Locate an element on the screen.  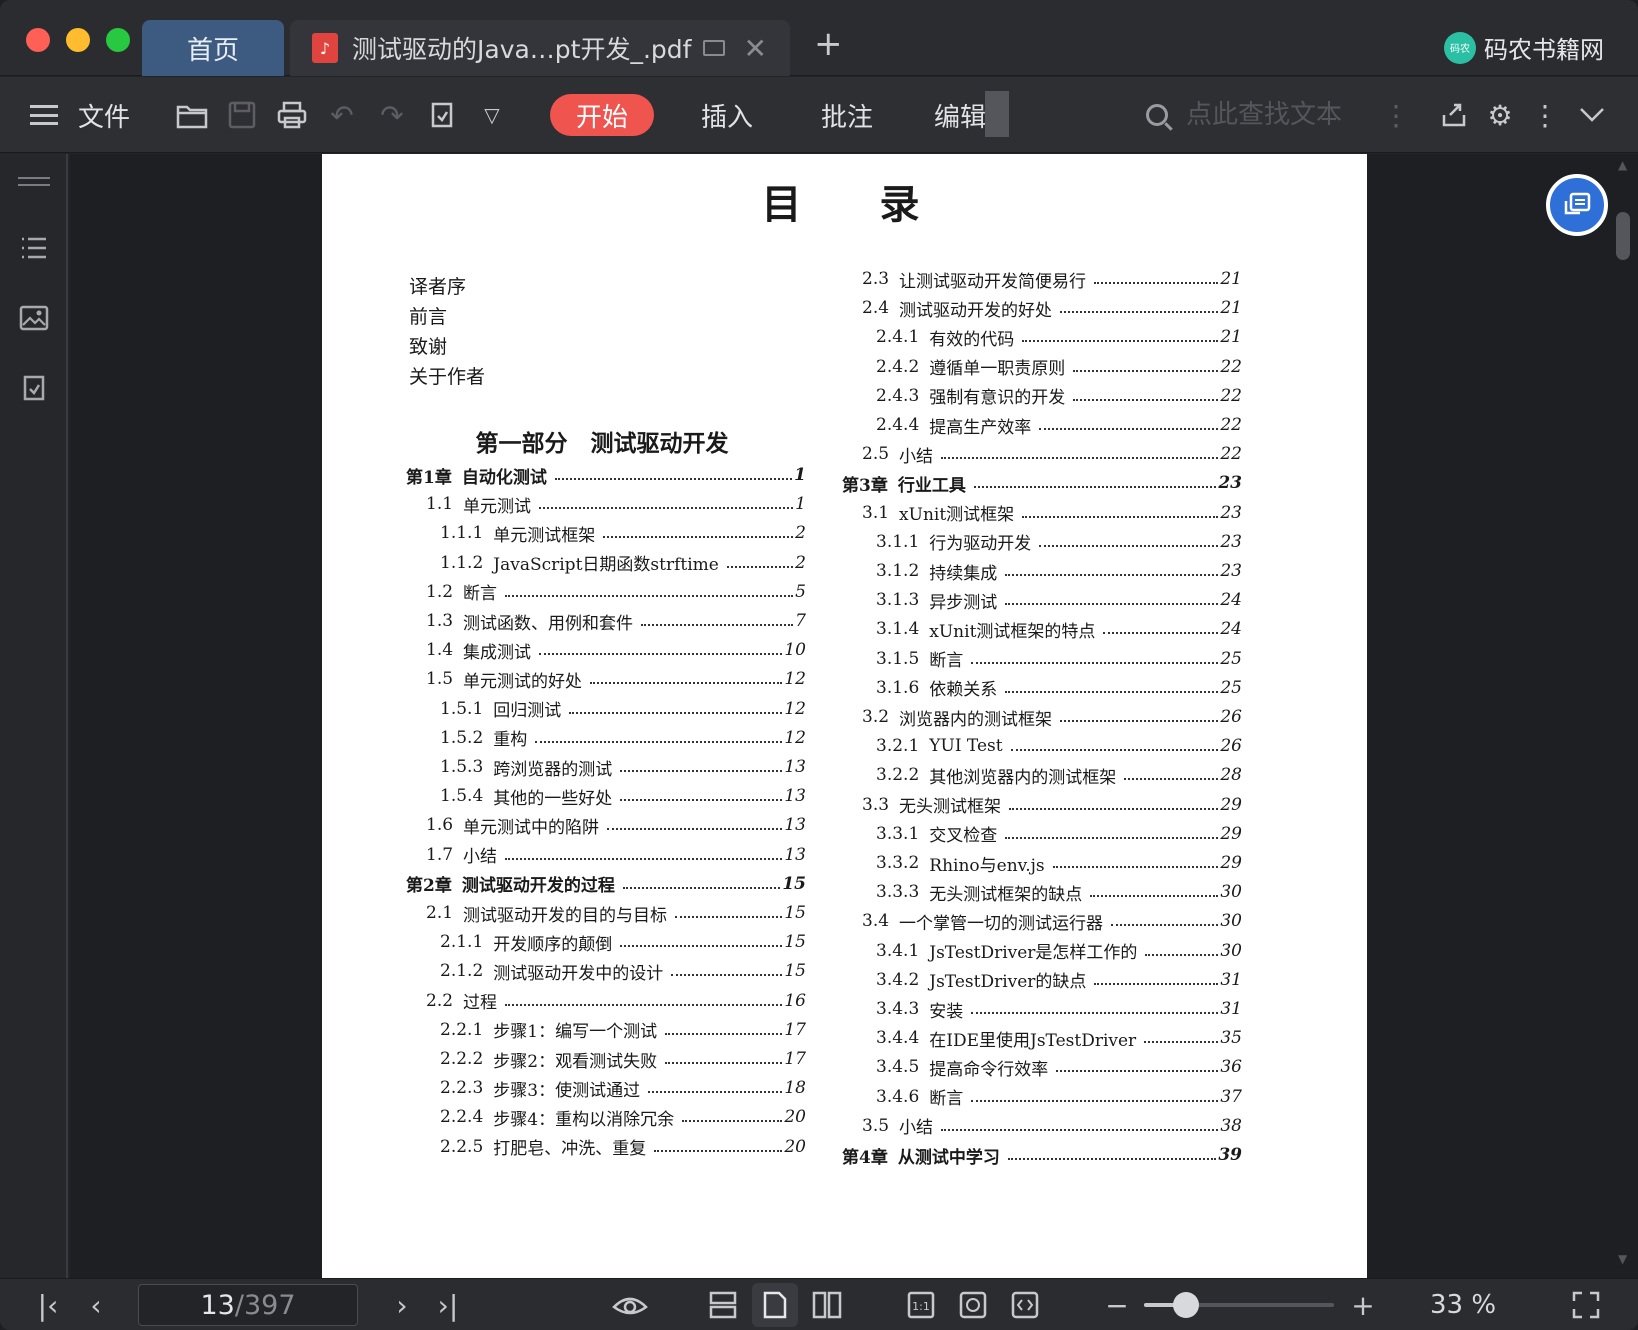
close-window-button is located at coordinates (38, 40).